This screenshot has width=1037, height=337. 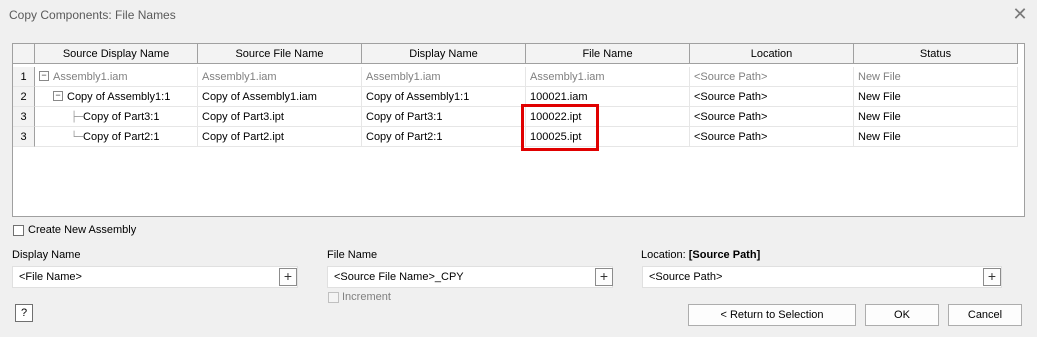 What do you see at coordinates (155, 277) in the screenshot?
I see `display-name-field: <File Name>` at bounding box center [155, 277].